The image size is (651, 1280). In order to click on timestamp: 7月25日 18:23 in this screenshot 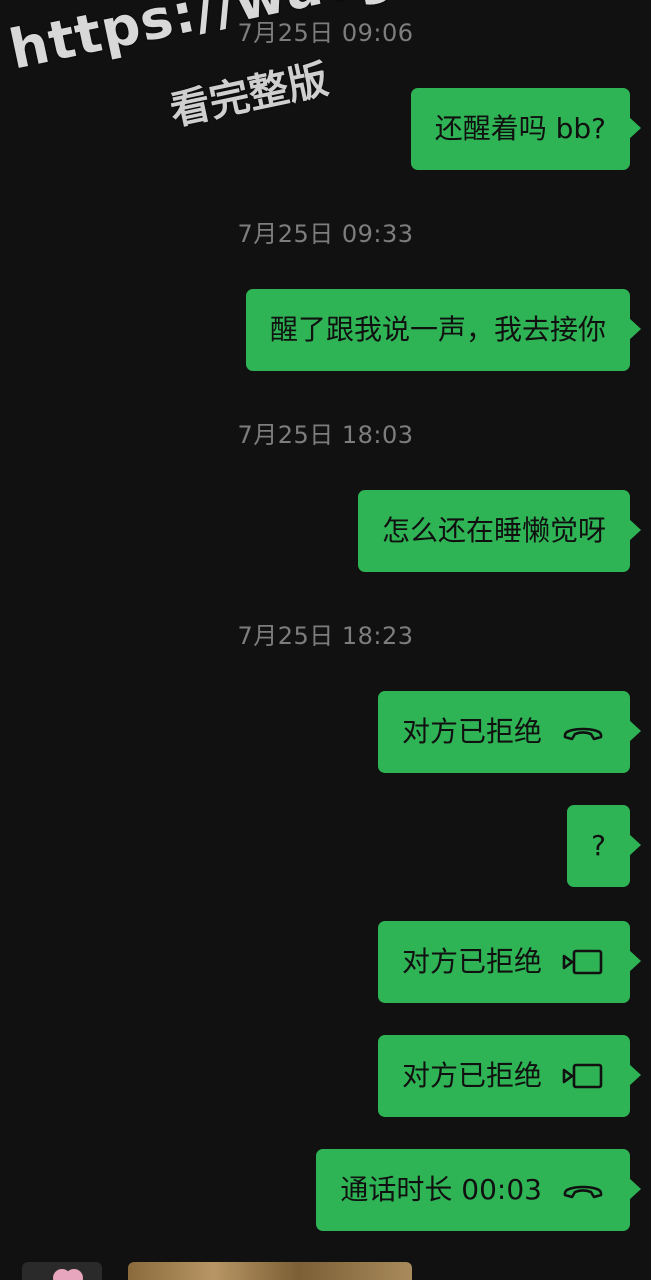, I will do `click(325, 636)`.